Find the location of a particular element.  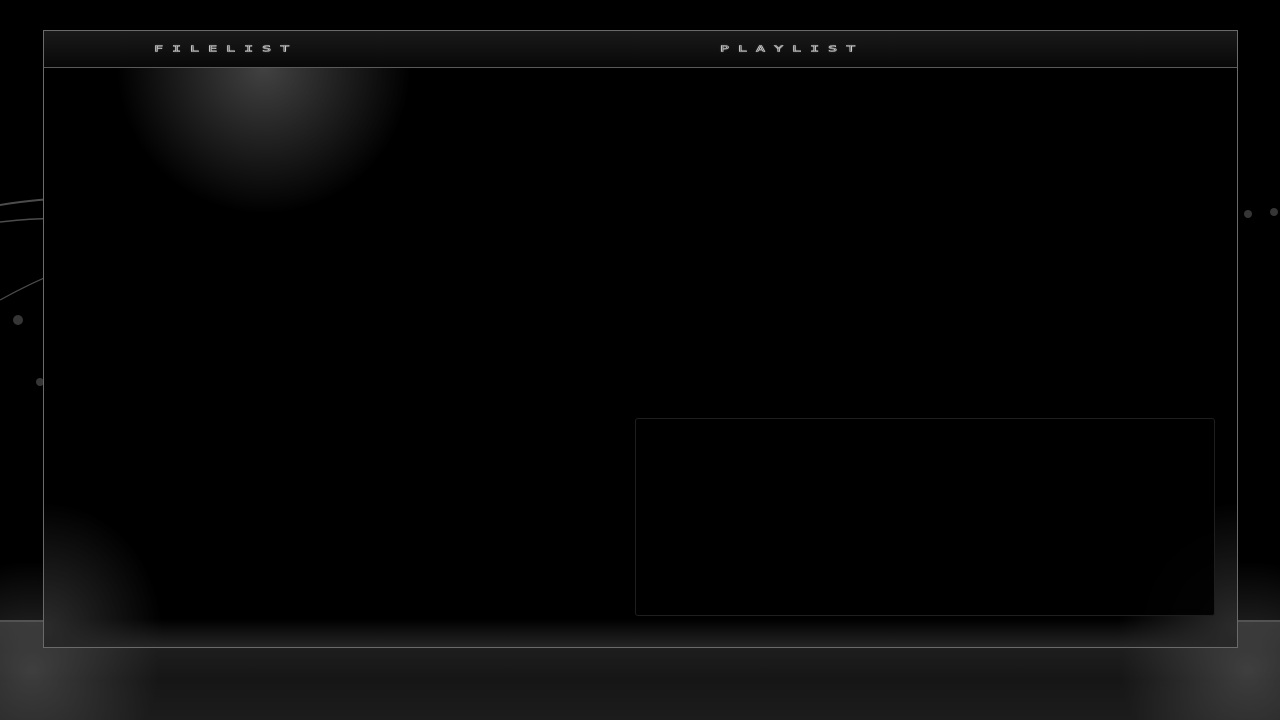

top-spotlight is located at coordinates (264, 147).